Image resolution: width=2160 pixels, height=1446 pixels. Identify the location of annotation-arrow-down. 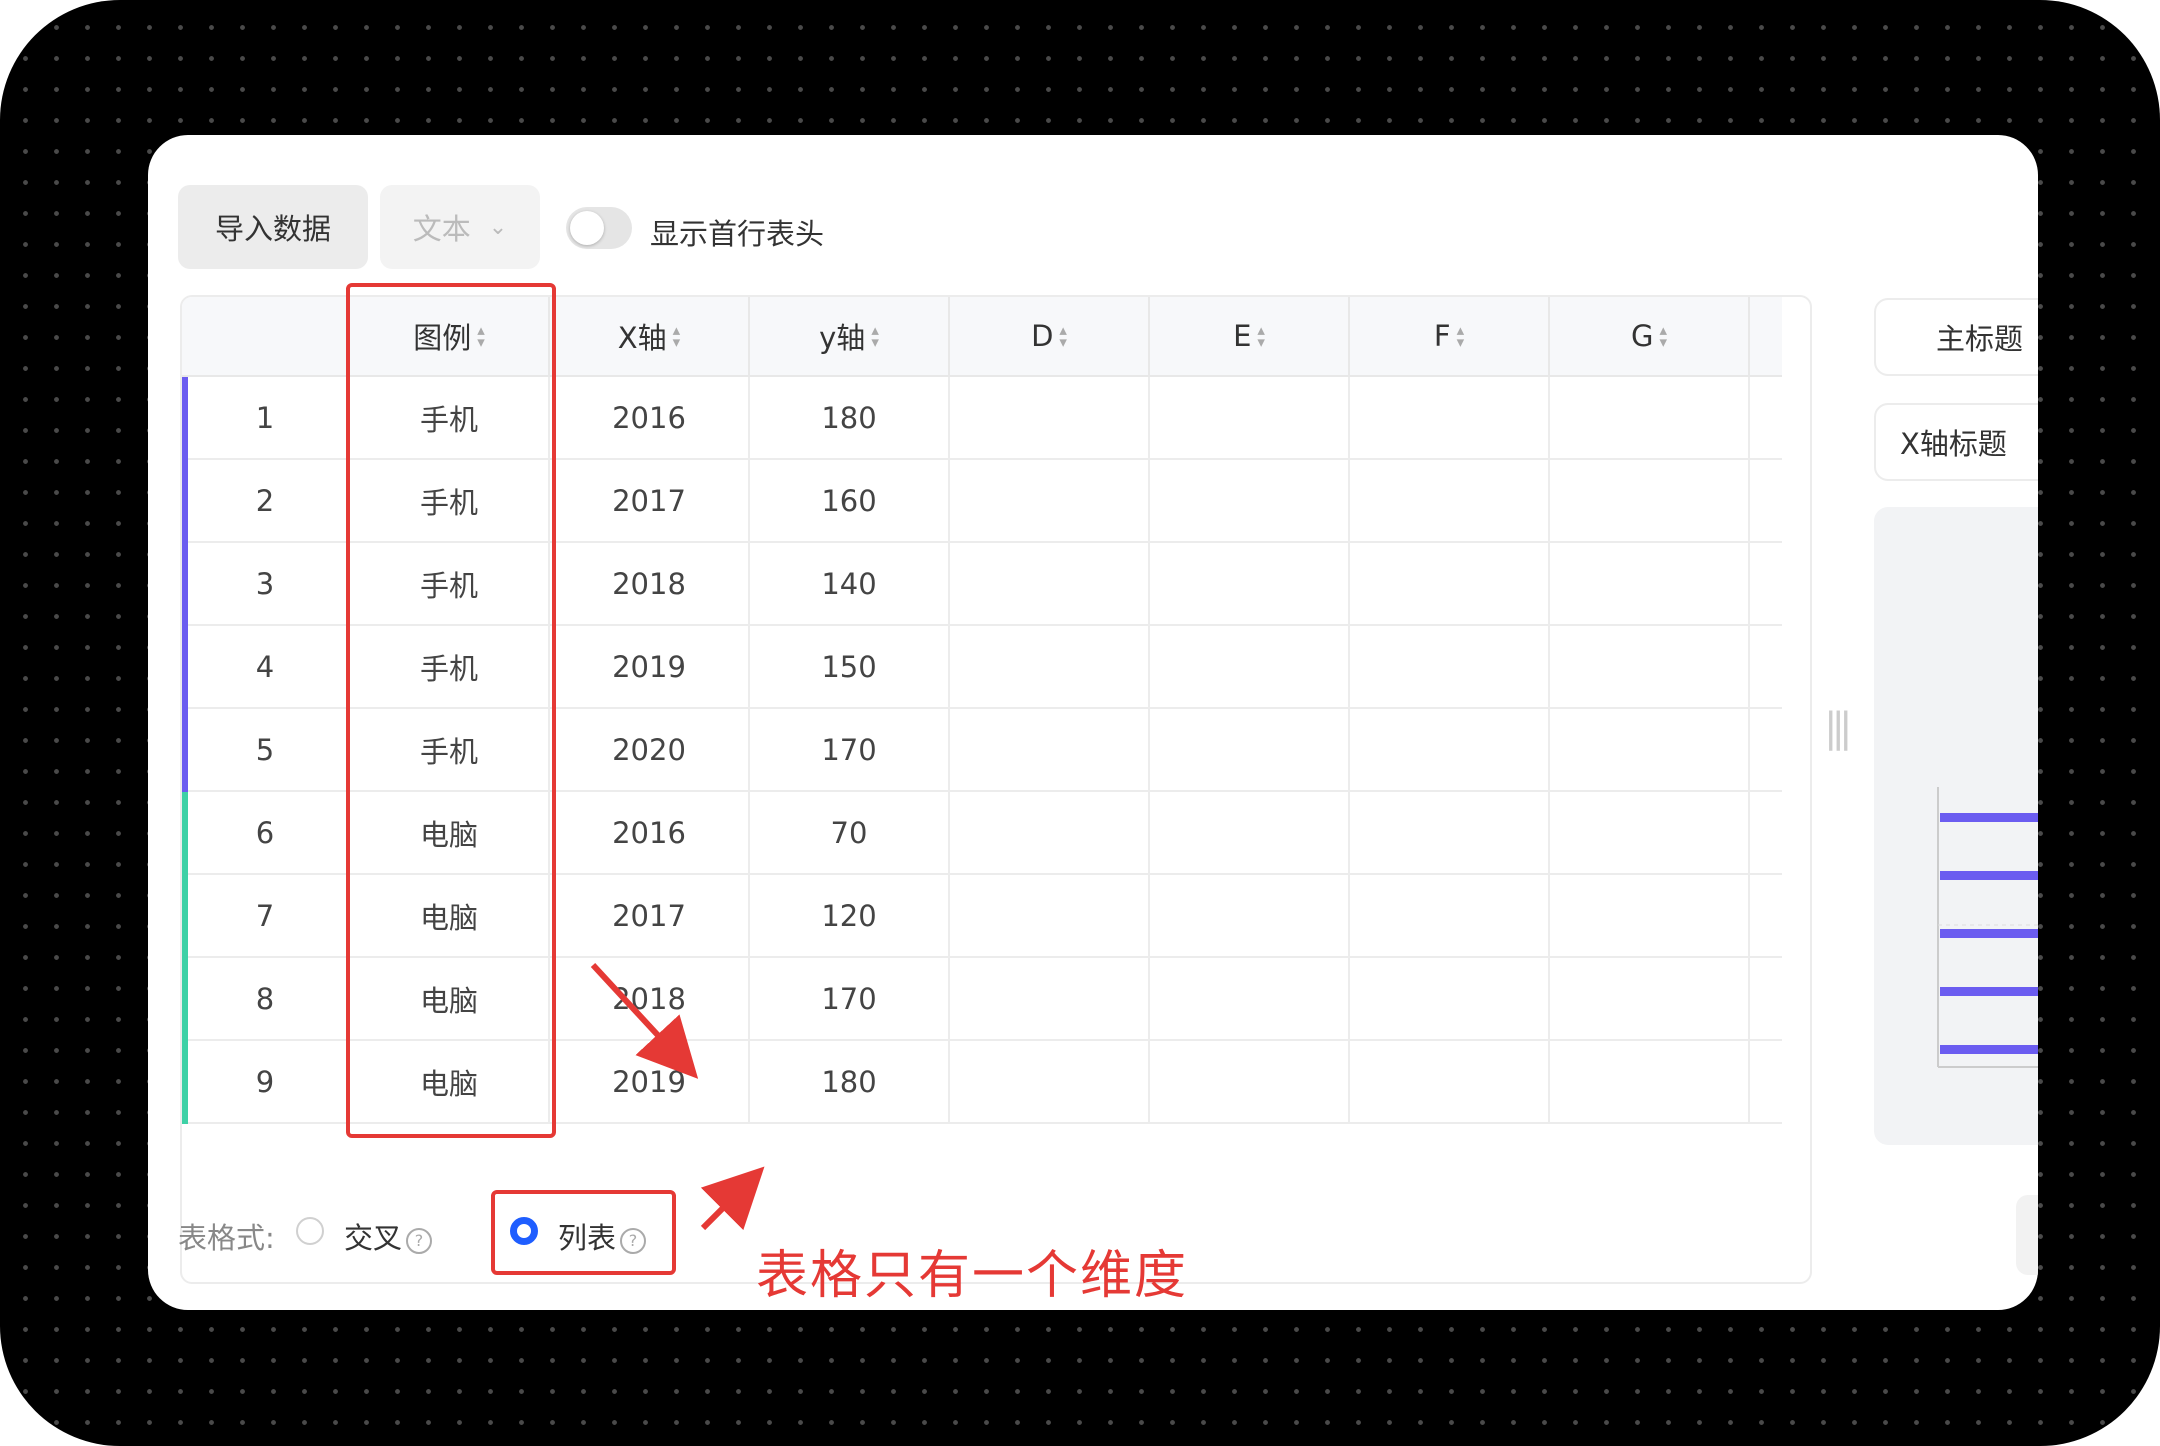
(732, 1198).